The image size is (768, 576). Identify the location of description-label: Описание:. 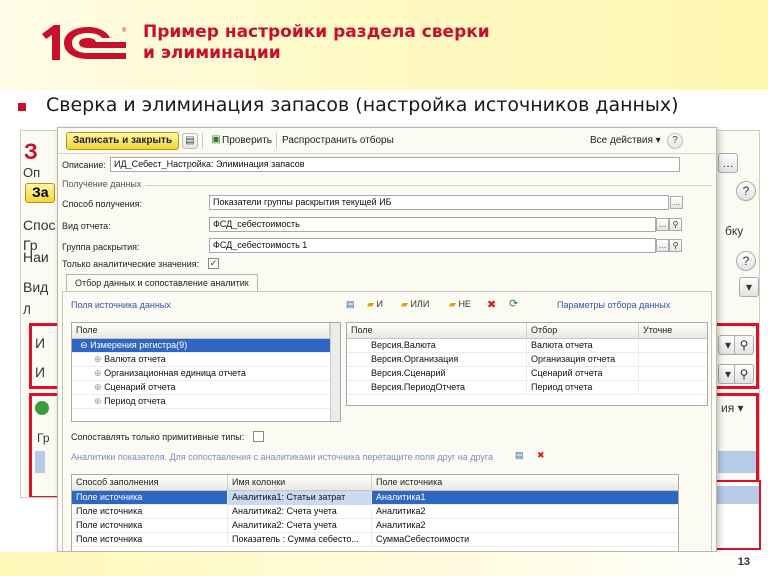
(84, 165).